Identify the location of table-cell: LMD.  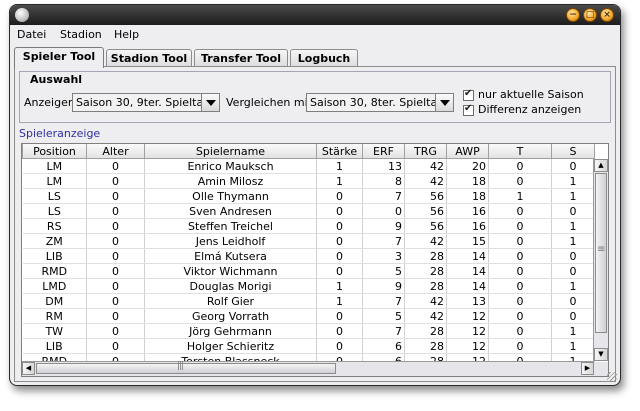
(54, 286).